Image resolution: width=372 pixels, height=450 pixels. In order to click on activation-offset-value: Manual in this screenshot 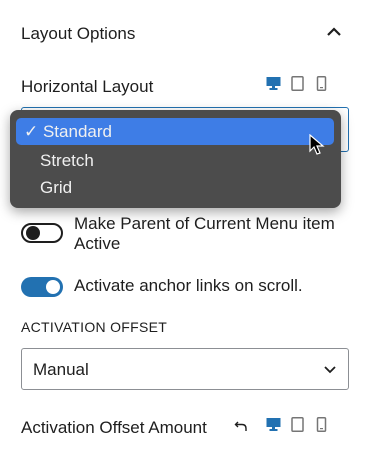, I will do `click(61, 369)`.